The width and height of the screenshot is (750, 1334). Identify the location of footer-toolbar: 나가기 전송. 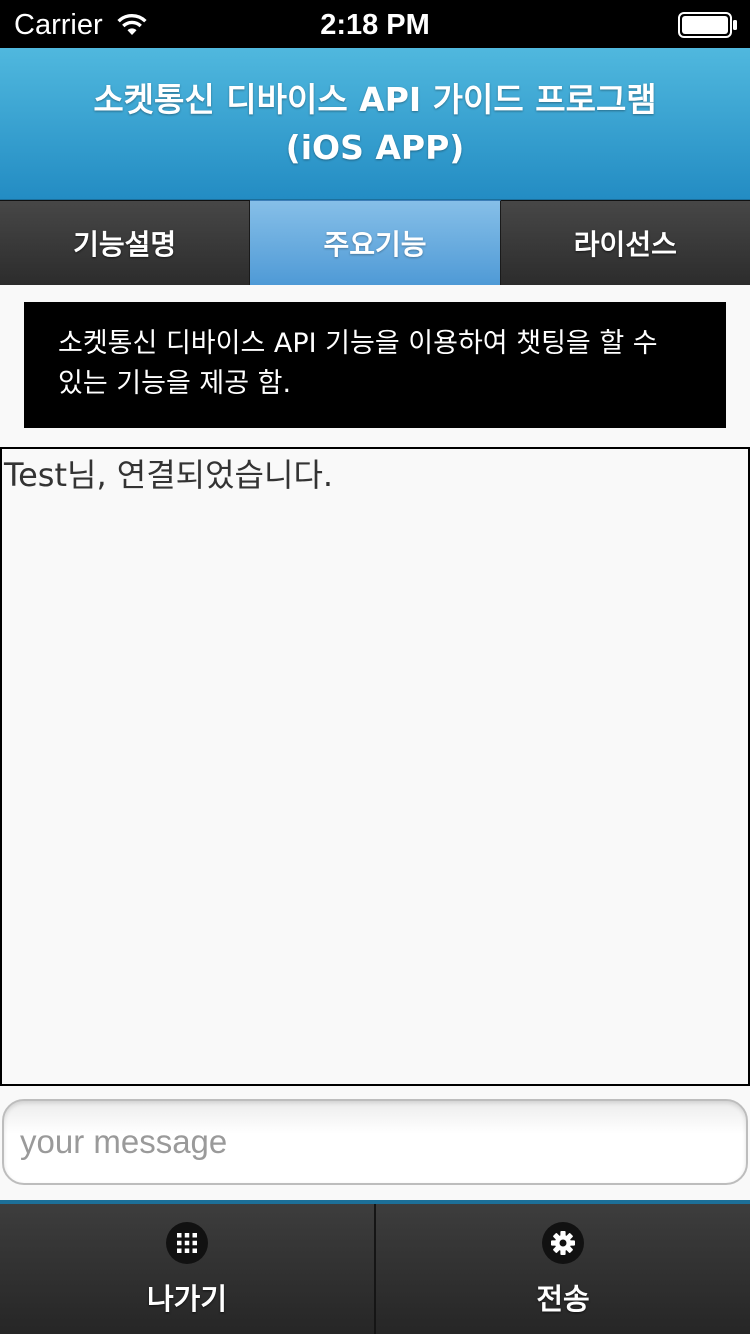
(375, 1269).